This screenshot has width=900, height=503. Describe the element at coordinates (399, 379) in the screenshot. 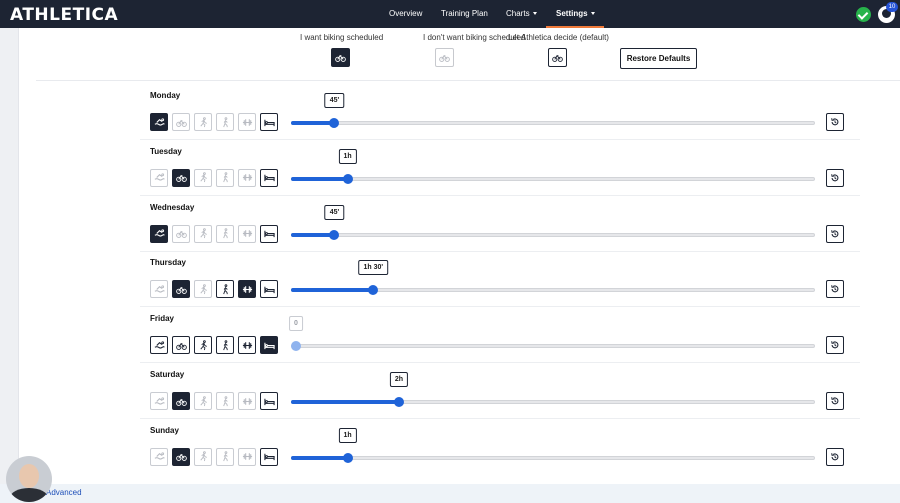

I see `duration-value: 2h` at that location.